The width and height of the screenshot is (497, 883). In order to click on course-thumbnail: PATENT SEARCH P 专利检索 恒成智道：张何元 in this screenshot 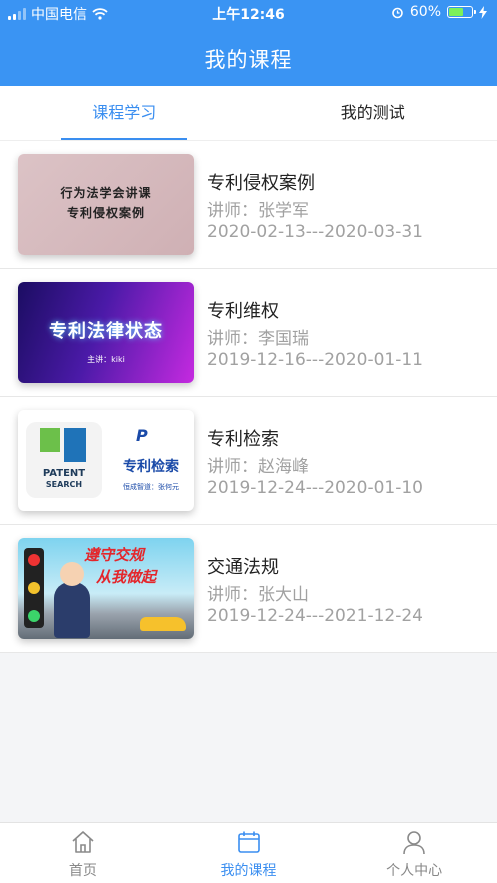, I will do `click(106, 460)`.